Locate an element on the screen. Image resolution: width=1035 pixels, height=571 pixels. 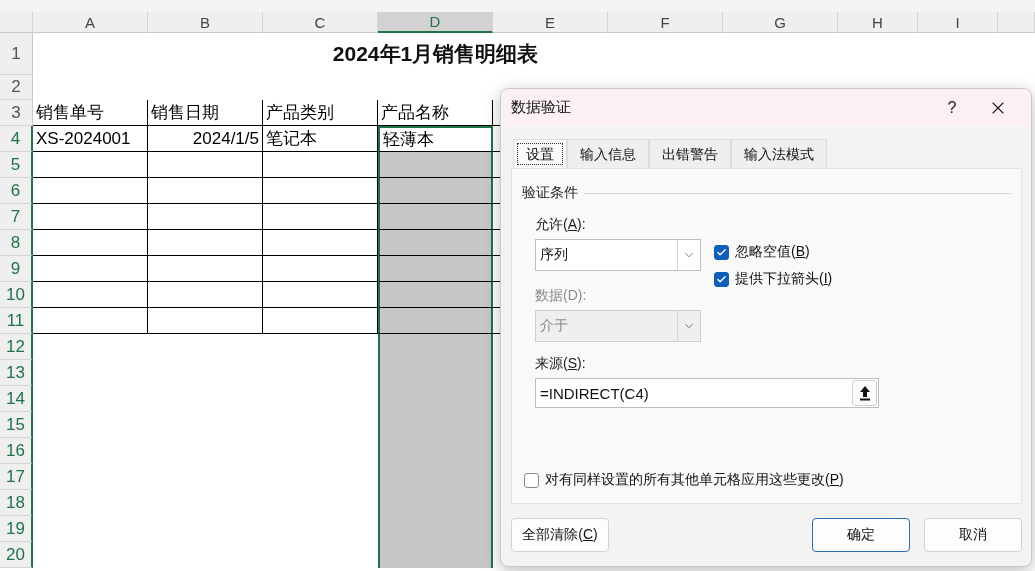
row-header: 5 is located at coordinates (16, 165).